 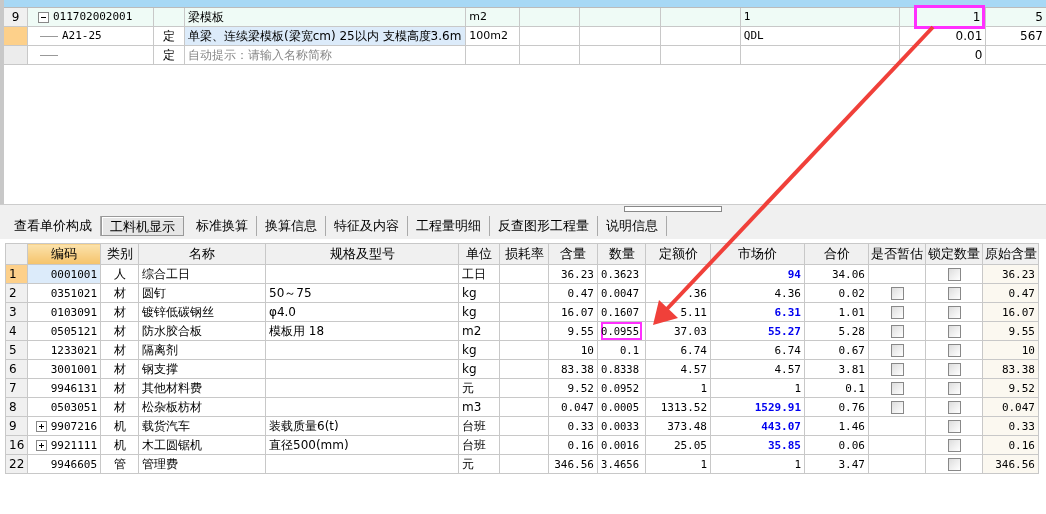 What do you see at coordinates (64, 445) in the screenshot?
I see `table-cell: 9921111` at bounding box center [64, 445].